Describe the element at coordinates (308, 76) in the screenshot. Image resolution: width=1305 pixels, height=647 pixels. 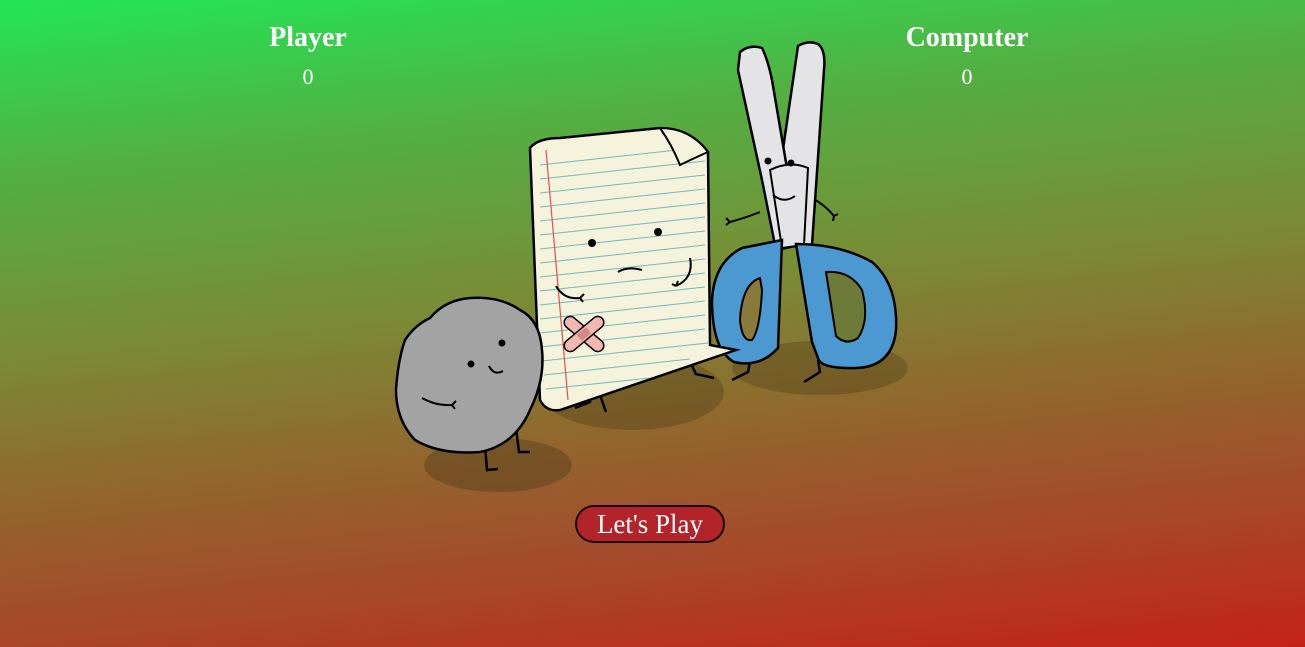
I see `player-score: 0` at that location.